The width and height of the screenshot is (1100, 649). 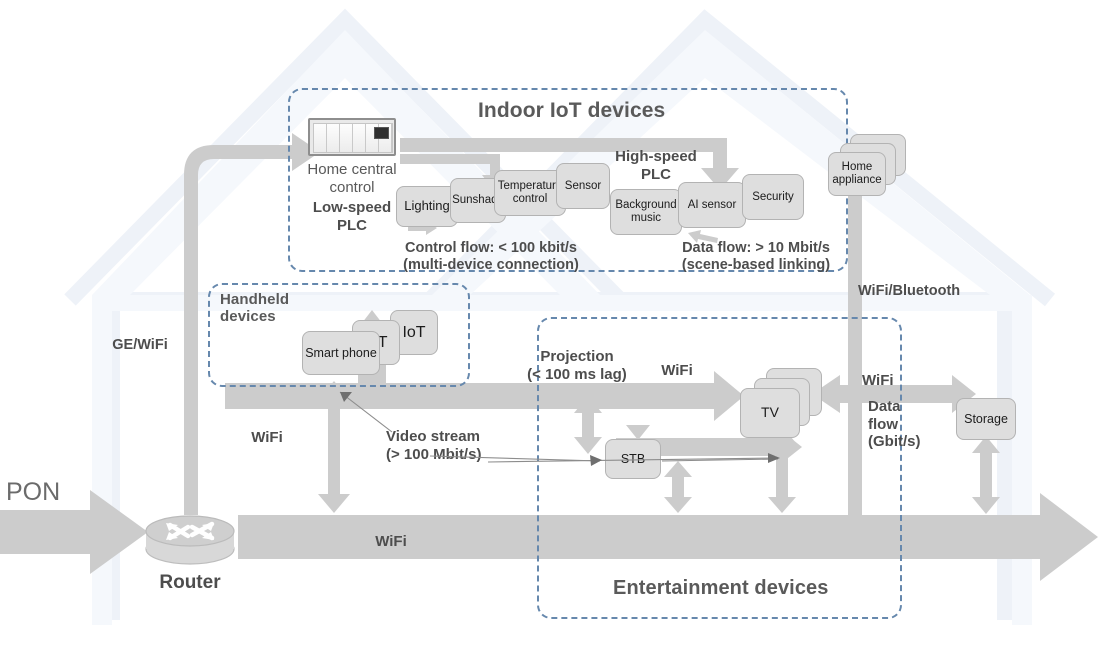 What do you see at coordinates (596, 460) in the screenshot?
I see `video-stream-arrowhead-stb` at bounding box center [596, 460].